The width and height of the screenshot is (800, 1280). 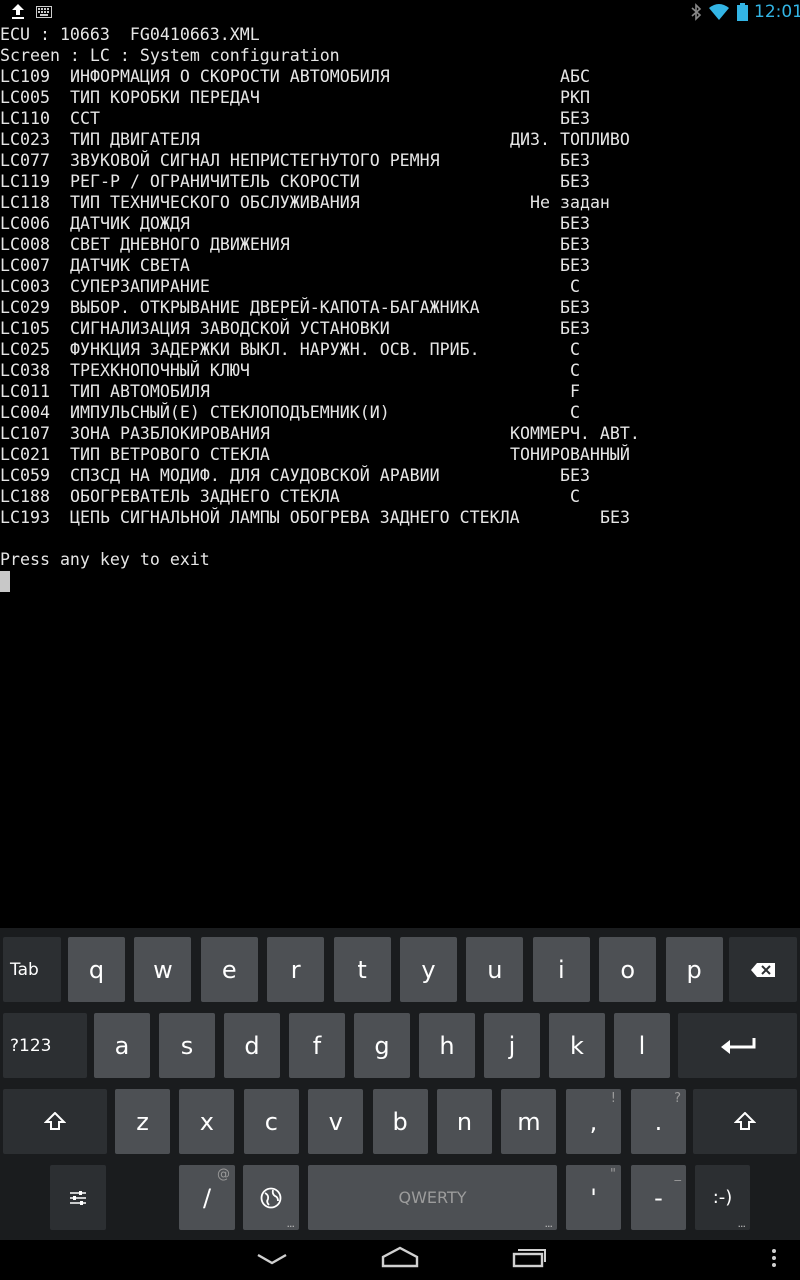 What do you see at coordinates (25, 412) in the screenshot?
I see `row-code: LC004` at bounding box center [25, 412].